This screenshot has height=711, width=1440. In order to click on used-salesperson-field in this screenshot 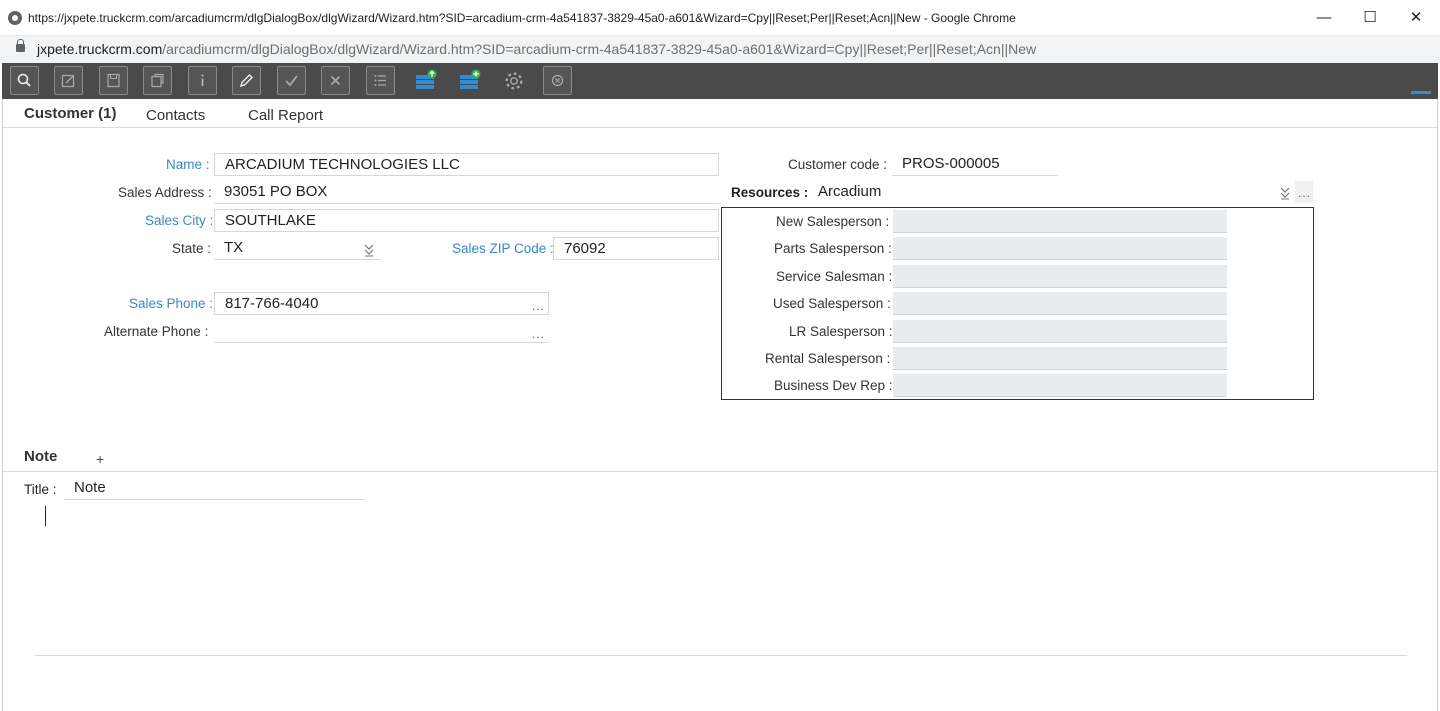, I will do `click(1060, 303)`.